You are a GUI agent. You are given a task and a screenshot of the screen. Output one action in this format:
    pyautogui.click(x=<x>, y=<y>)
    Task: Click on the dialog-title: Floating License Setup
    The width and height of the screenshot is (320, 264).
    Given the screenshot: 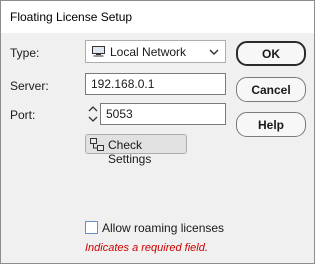 What is the action you would take?
    pyautogui.click(x=71, y=17)
    